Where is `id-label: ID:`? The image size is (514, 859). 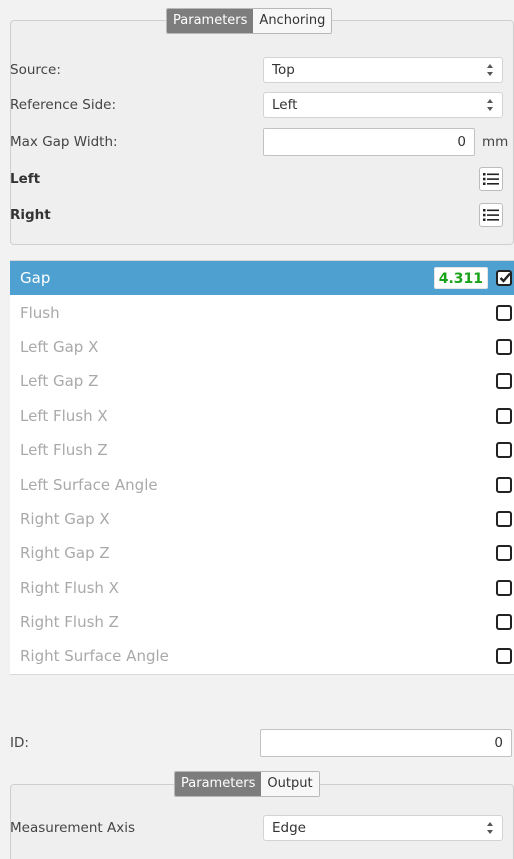
id-label: ID: is located at coordinates (19, 743).